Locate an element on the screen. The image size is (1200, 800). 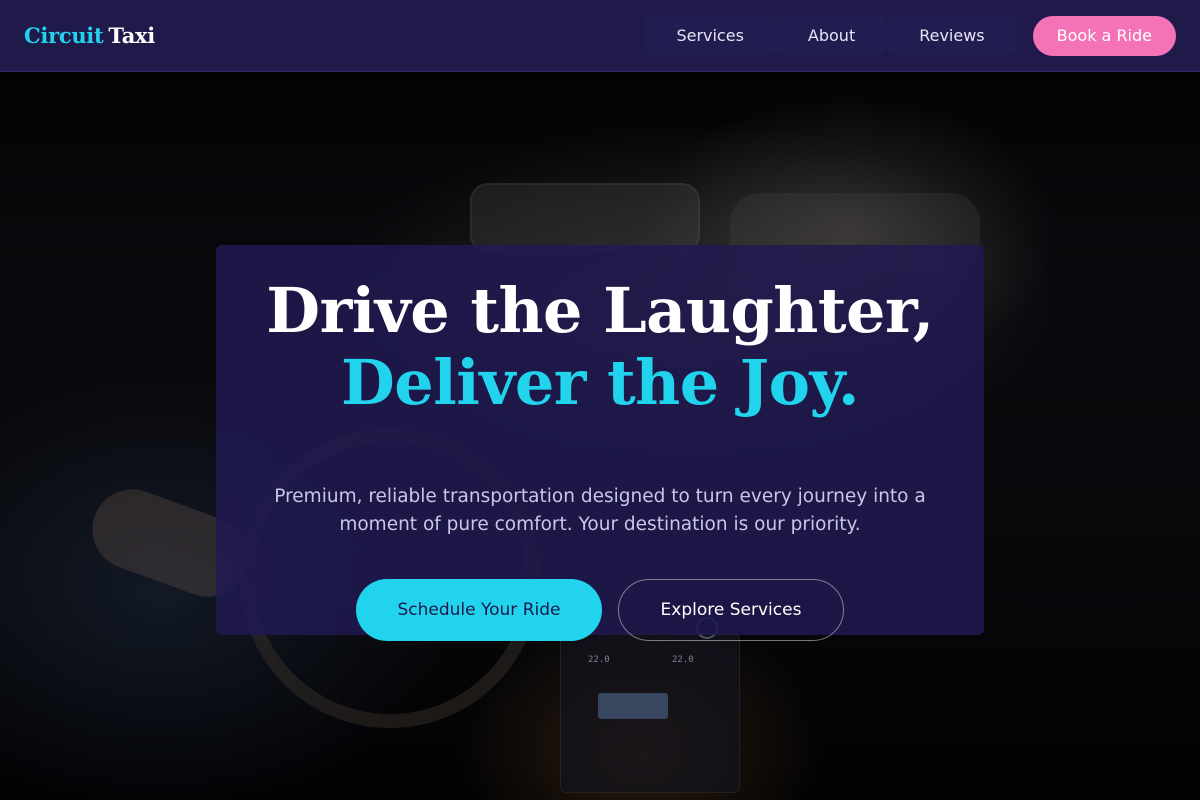
console-screen-shape is located at coordinates (633, 706).